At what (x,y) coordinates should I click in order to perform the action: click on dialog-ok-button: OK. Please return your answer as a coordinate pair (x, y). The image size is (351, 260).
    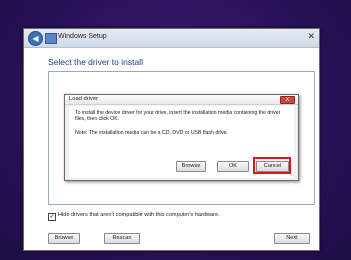
    Looking at the image, I should click on (233, 166).